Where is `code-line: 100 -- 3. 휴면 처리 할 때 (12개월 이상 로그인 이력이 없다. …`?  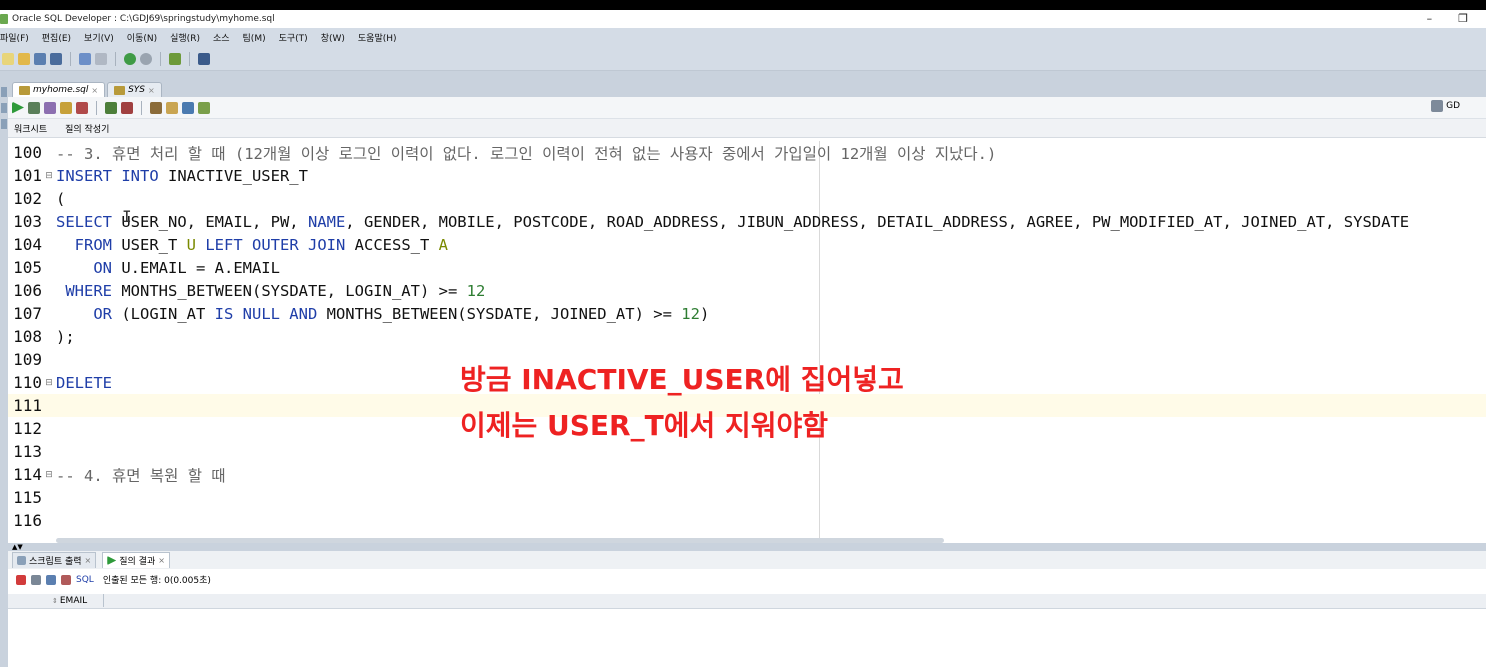 code-line: 100 -- 3. 휴면 처리 할 때 (12개월 이상 로그인 이력이 없다. … is located at coordinates (747, 152).